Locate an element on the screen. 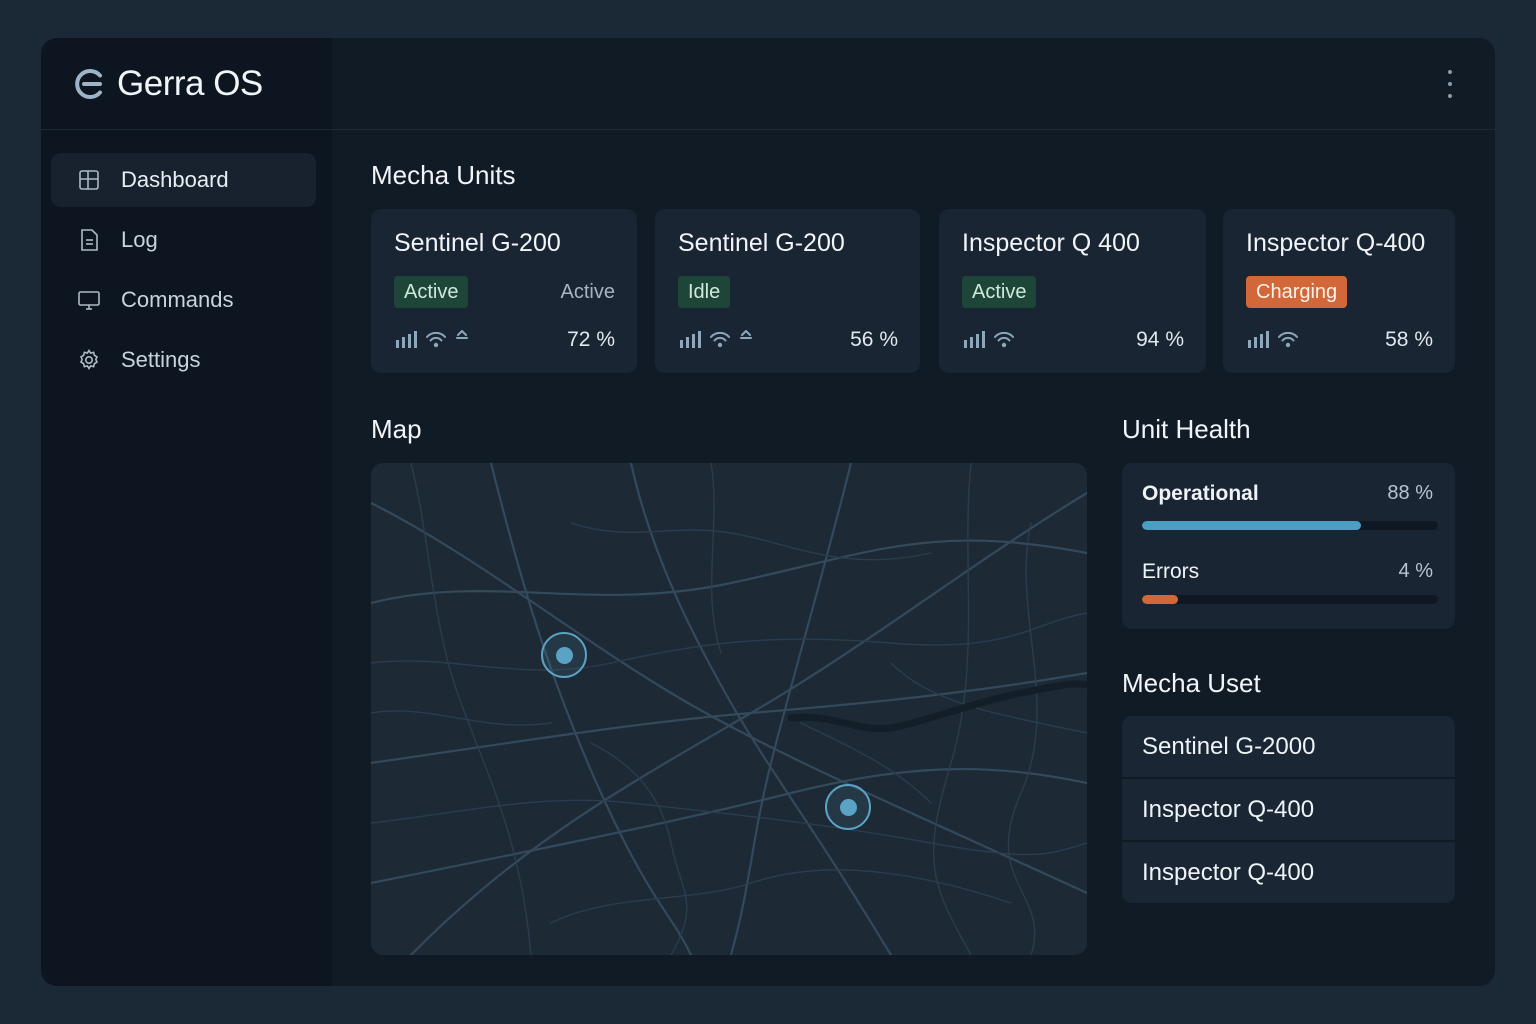 The image size is (1536, 1024). operational-progress-track is located at coordinates (1290, 525).